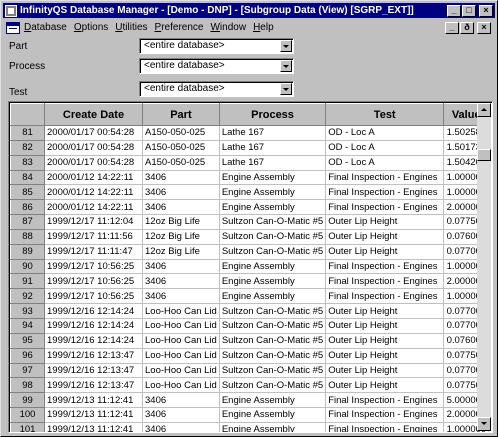 This screenshot has width=498, height=437. What do you see at coordinates (216, 46) in the screenshot?
I see `part-dropdown: <entire database>` at bounding box center [216, 46].